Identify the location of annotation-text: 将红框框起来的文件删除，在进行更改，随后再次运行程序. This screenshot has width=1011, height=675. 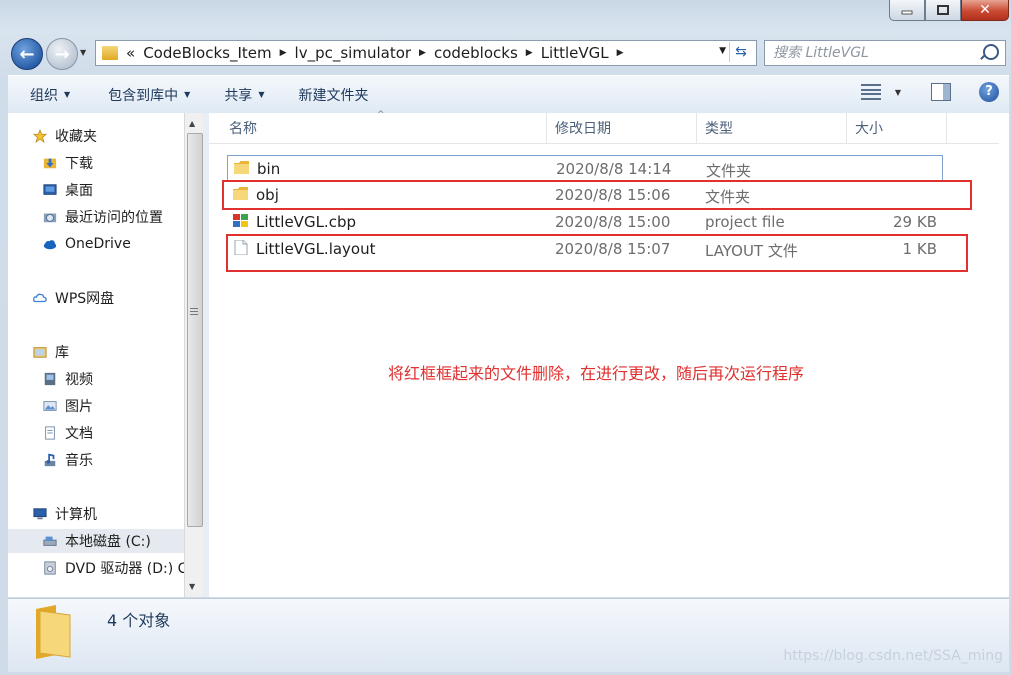
(596, 373).